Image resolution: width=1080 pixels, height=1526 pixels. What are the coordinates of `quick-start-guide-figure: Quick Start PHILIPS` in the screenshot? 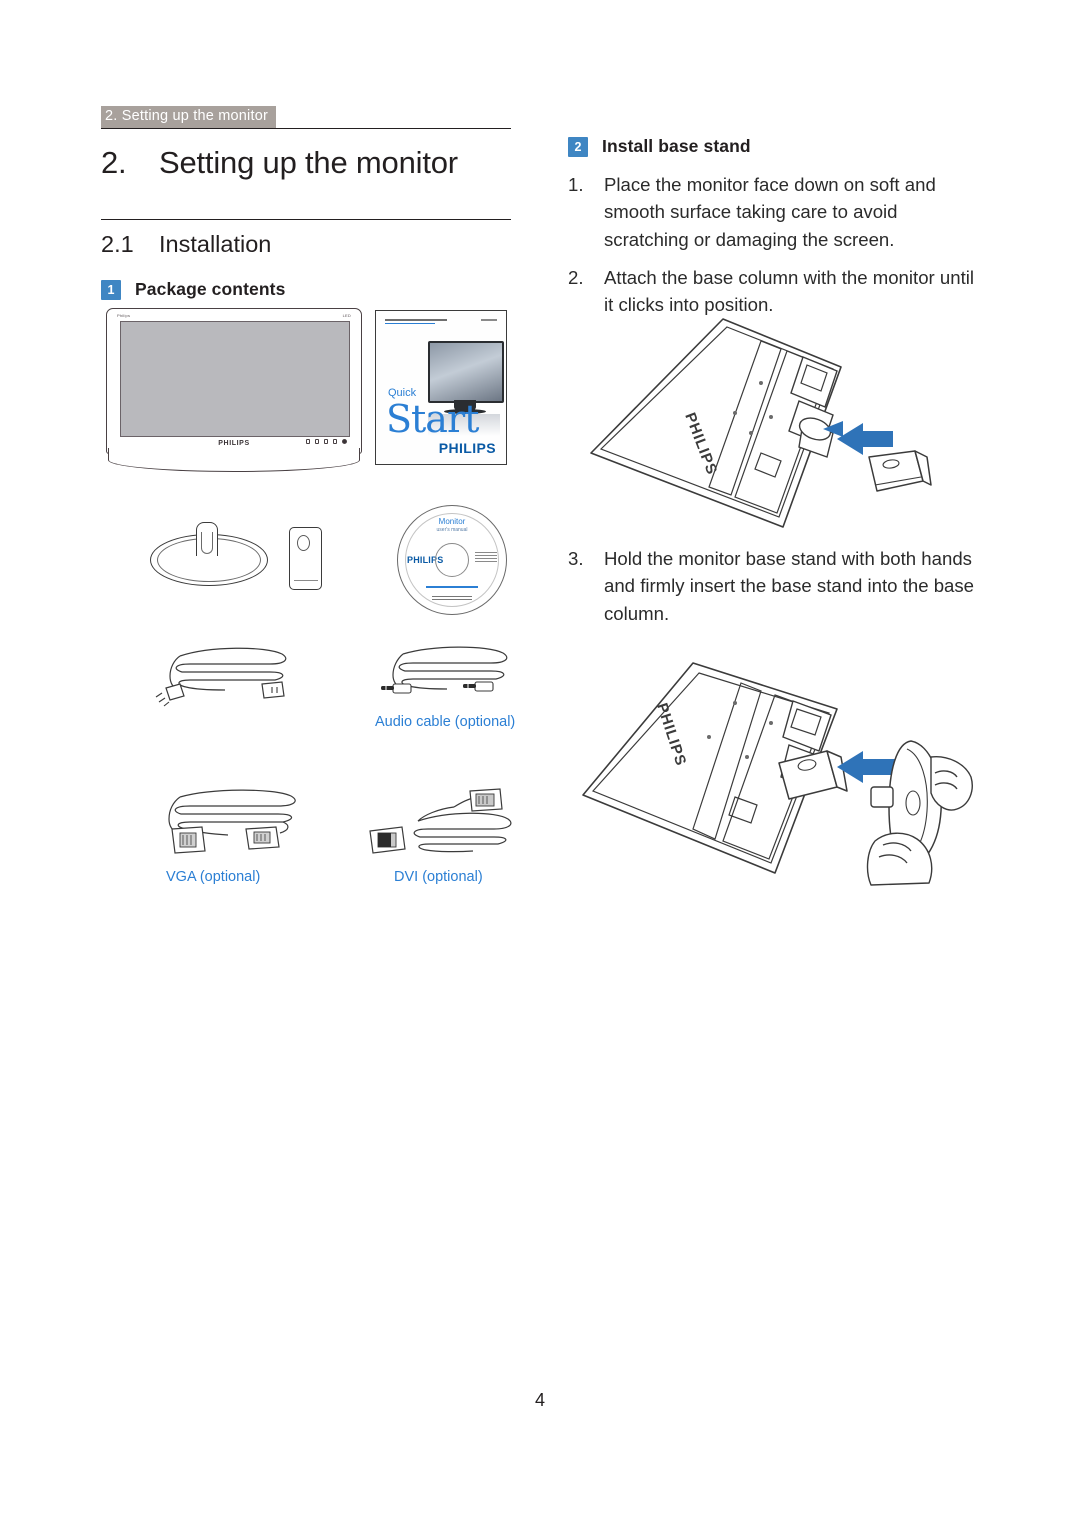 It's located at (441, 387).